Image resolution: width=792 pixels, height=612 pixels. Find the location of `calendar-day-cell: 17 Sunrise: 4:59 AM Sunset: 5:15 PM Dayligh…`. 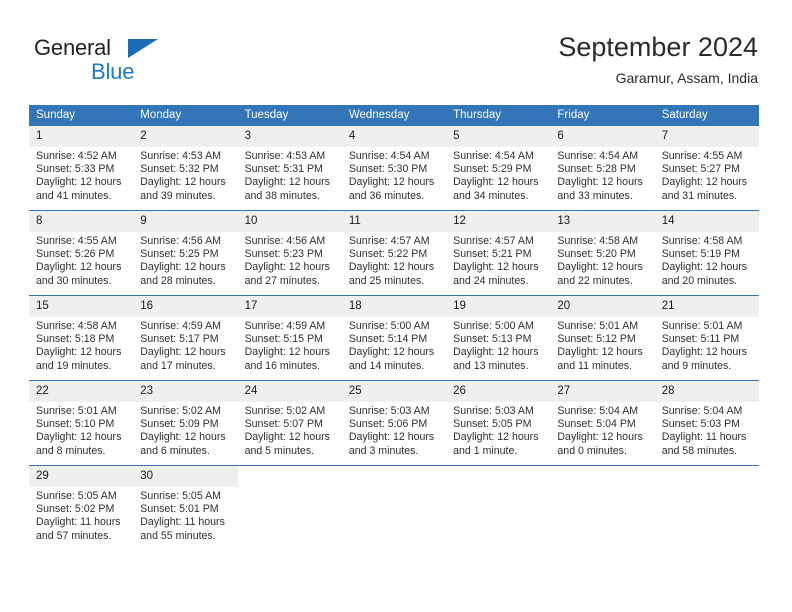

calendar-day-cell: 17 Sunrise: 4:59 AM Sunset: 5:15 PM Dayligh… is located at coordinates (289, 338).